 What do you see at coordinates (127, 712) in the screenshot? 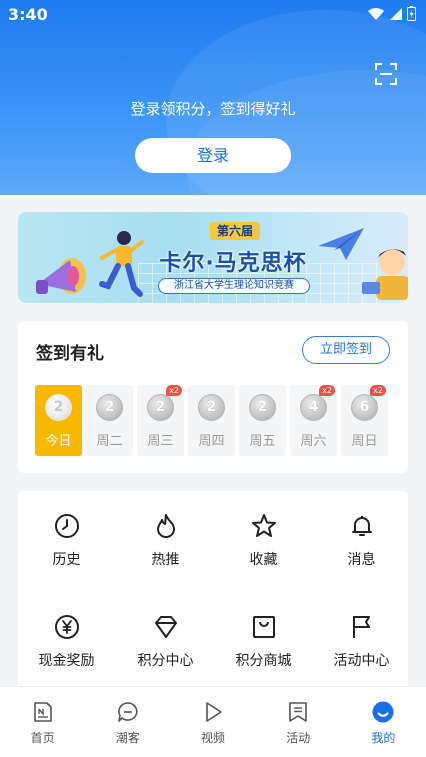
I see `chat-icon` at bounding box center [127, 712].